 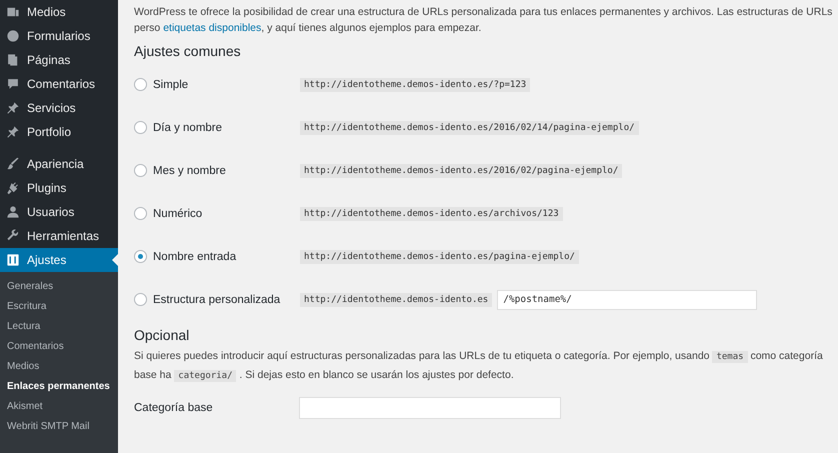 I want to click on option-label: Mes y nombre, so click(x=190, y=170).